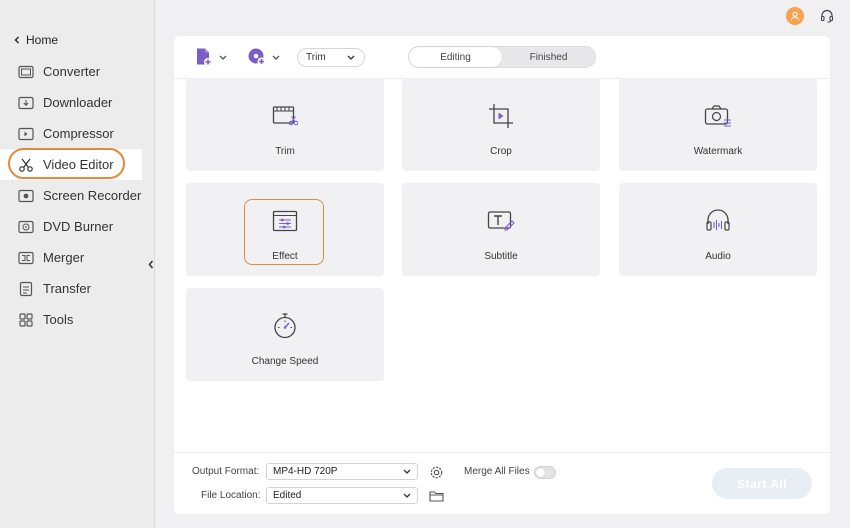  I want to click on settings-gear-icon, so click(436, 472).